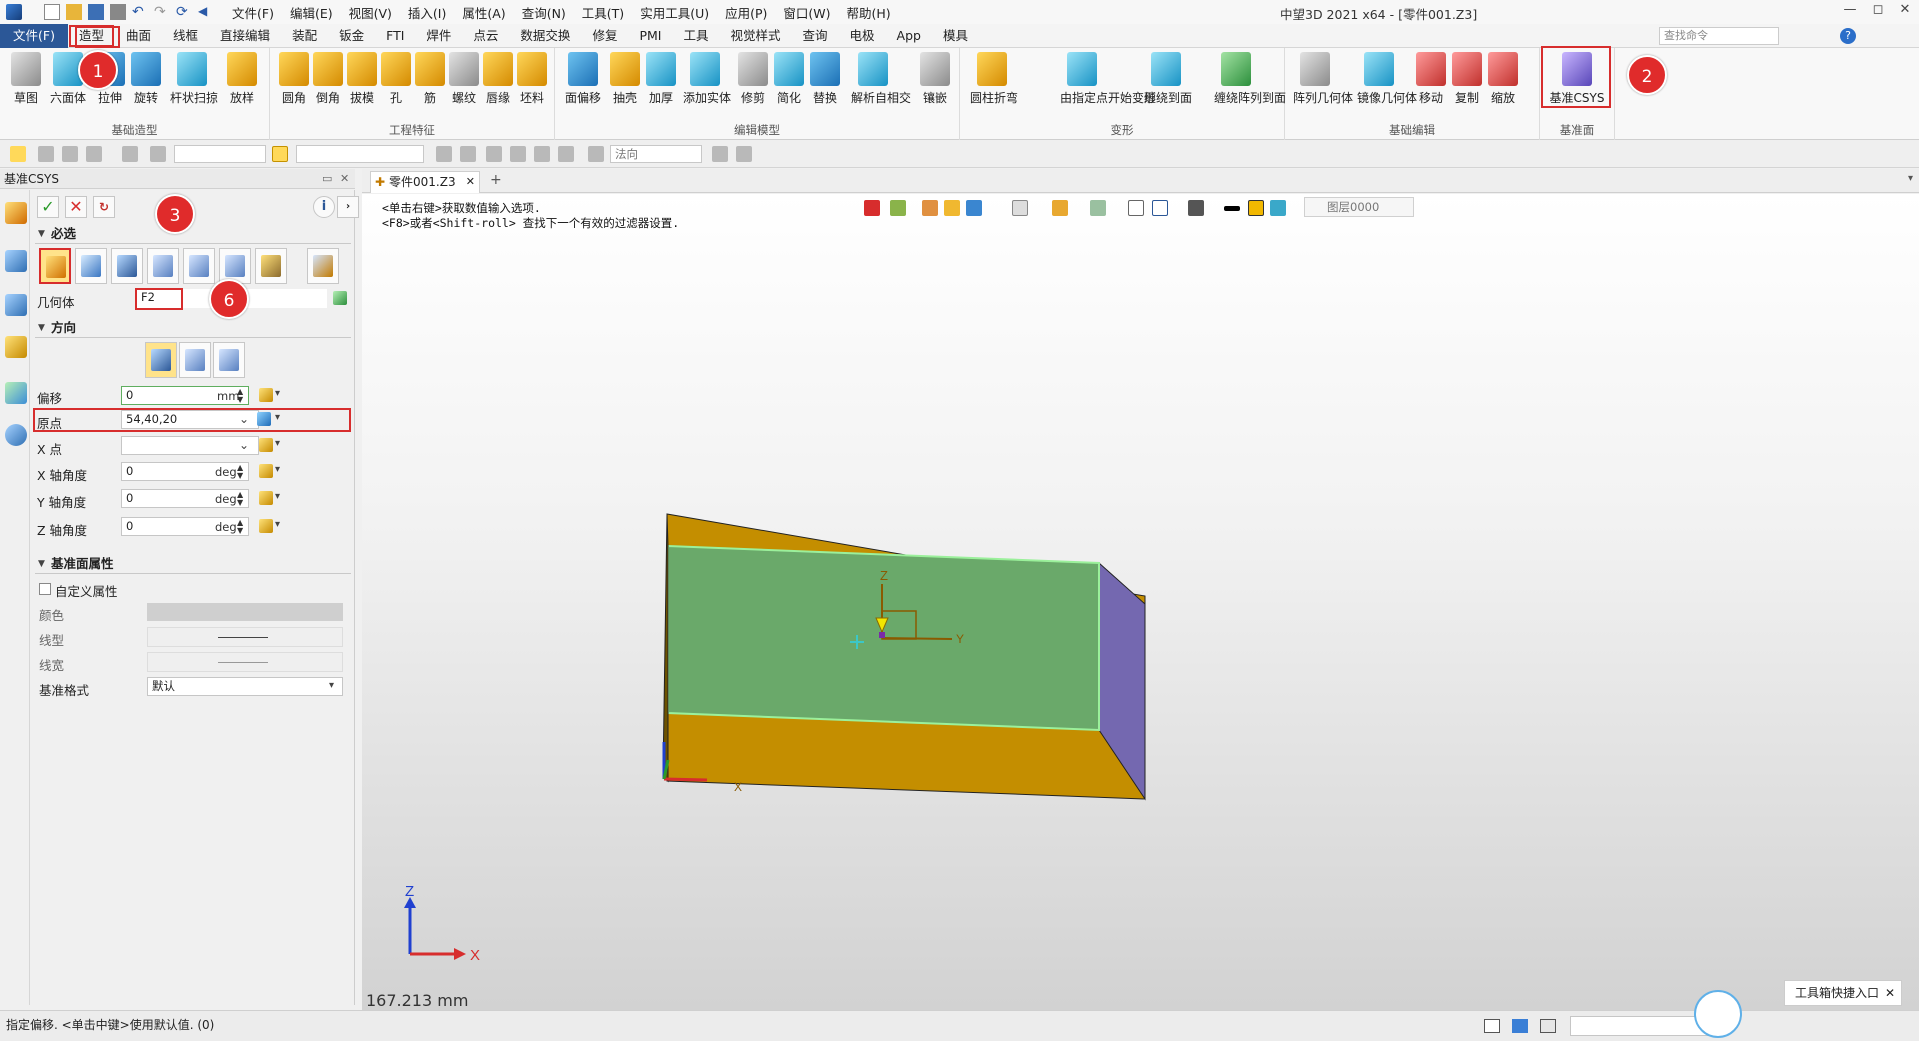 The height and width of the screenshot is (1041, 1919). Describe the element at coordinates (195, 360) in the screenshot. I see `direction-edge-icon` at that location.